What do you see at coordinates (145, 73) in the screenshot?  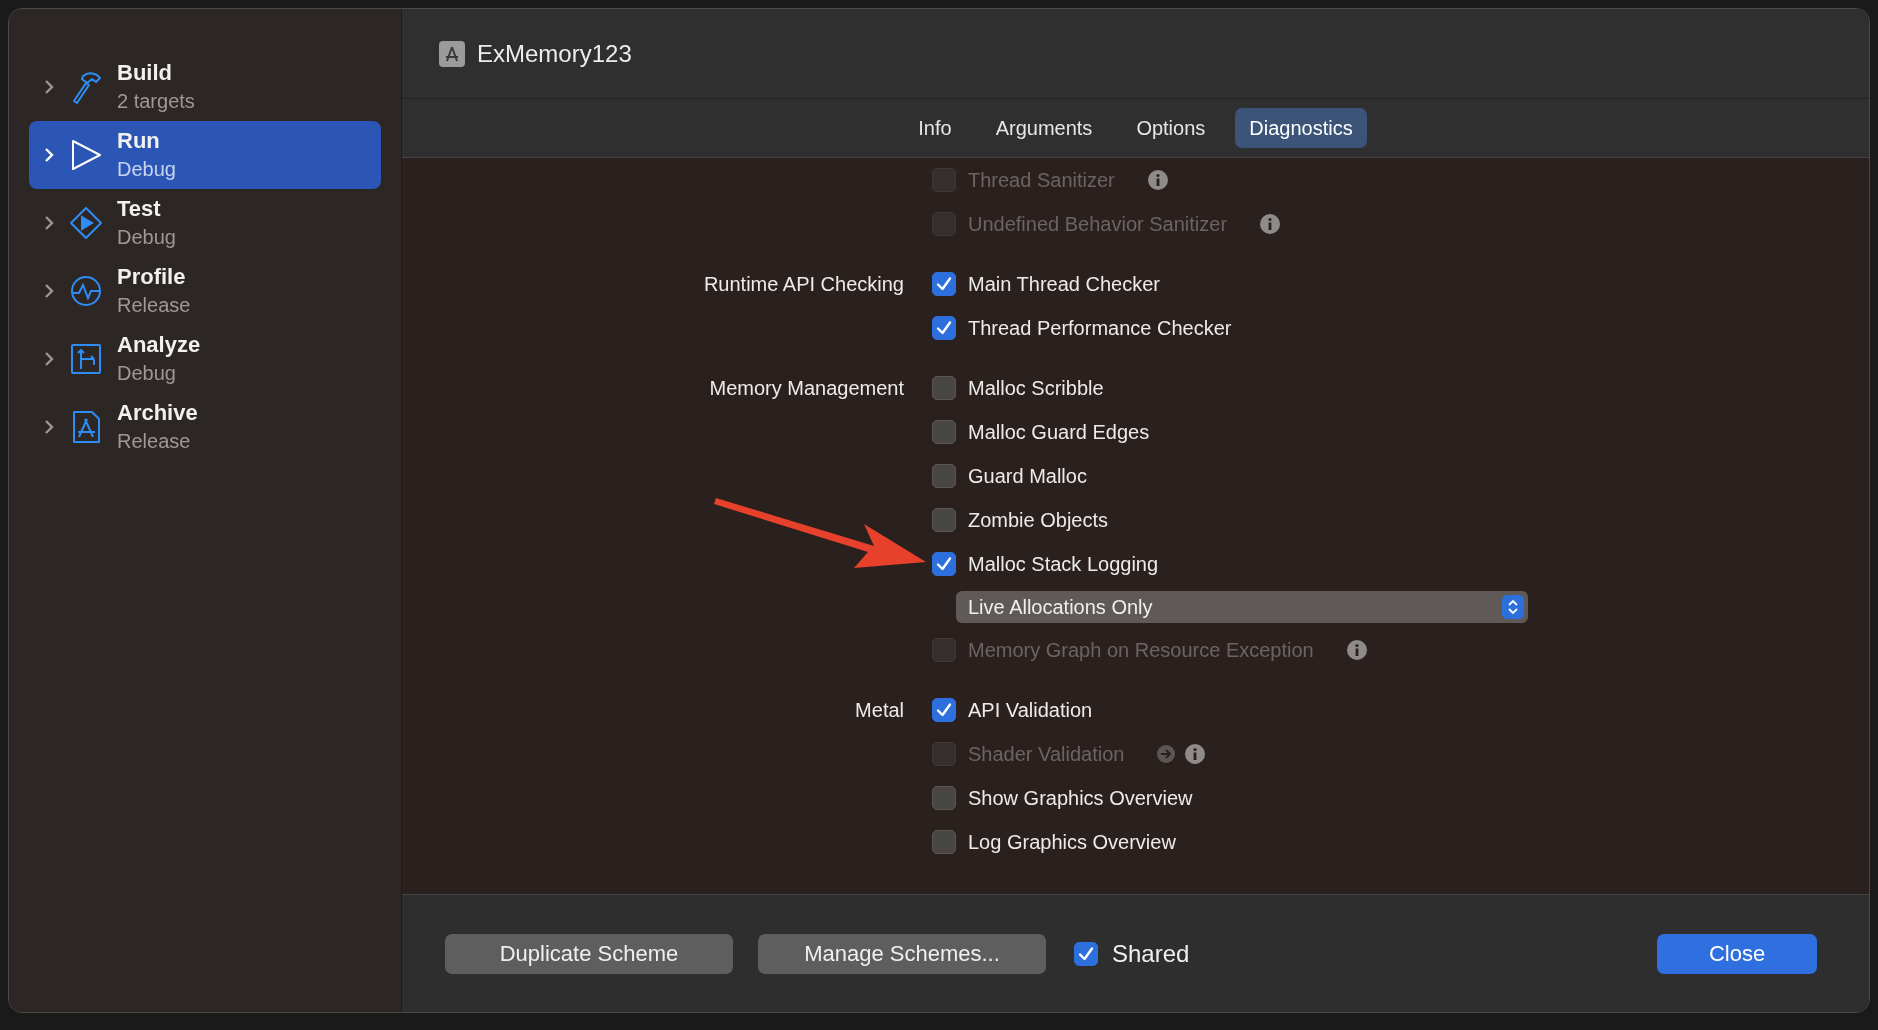 I see `action-title: Build` at bounding box center [145, 73].